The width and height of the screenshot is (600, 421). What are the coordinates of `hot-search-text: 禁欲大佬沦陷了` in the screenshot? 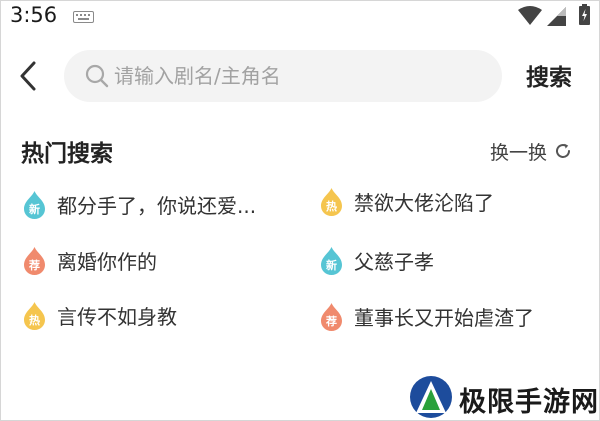 It's located at (424, 202).